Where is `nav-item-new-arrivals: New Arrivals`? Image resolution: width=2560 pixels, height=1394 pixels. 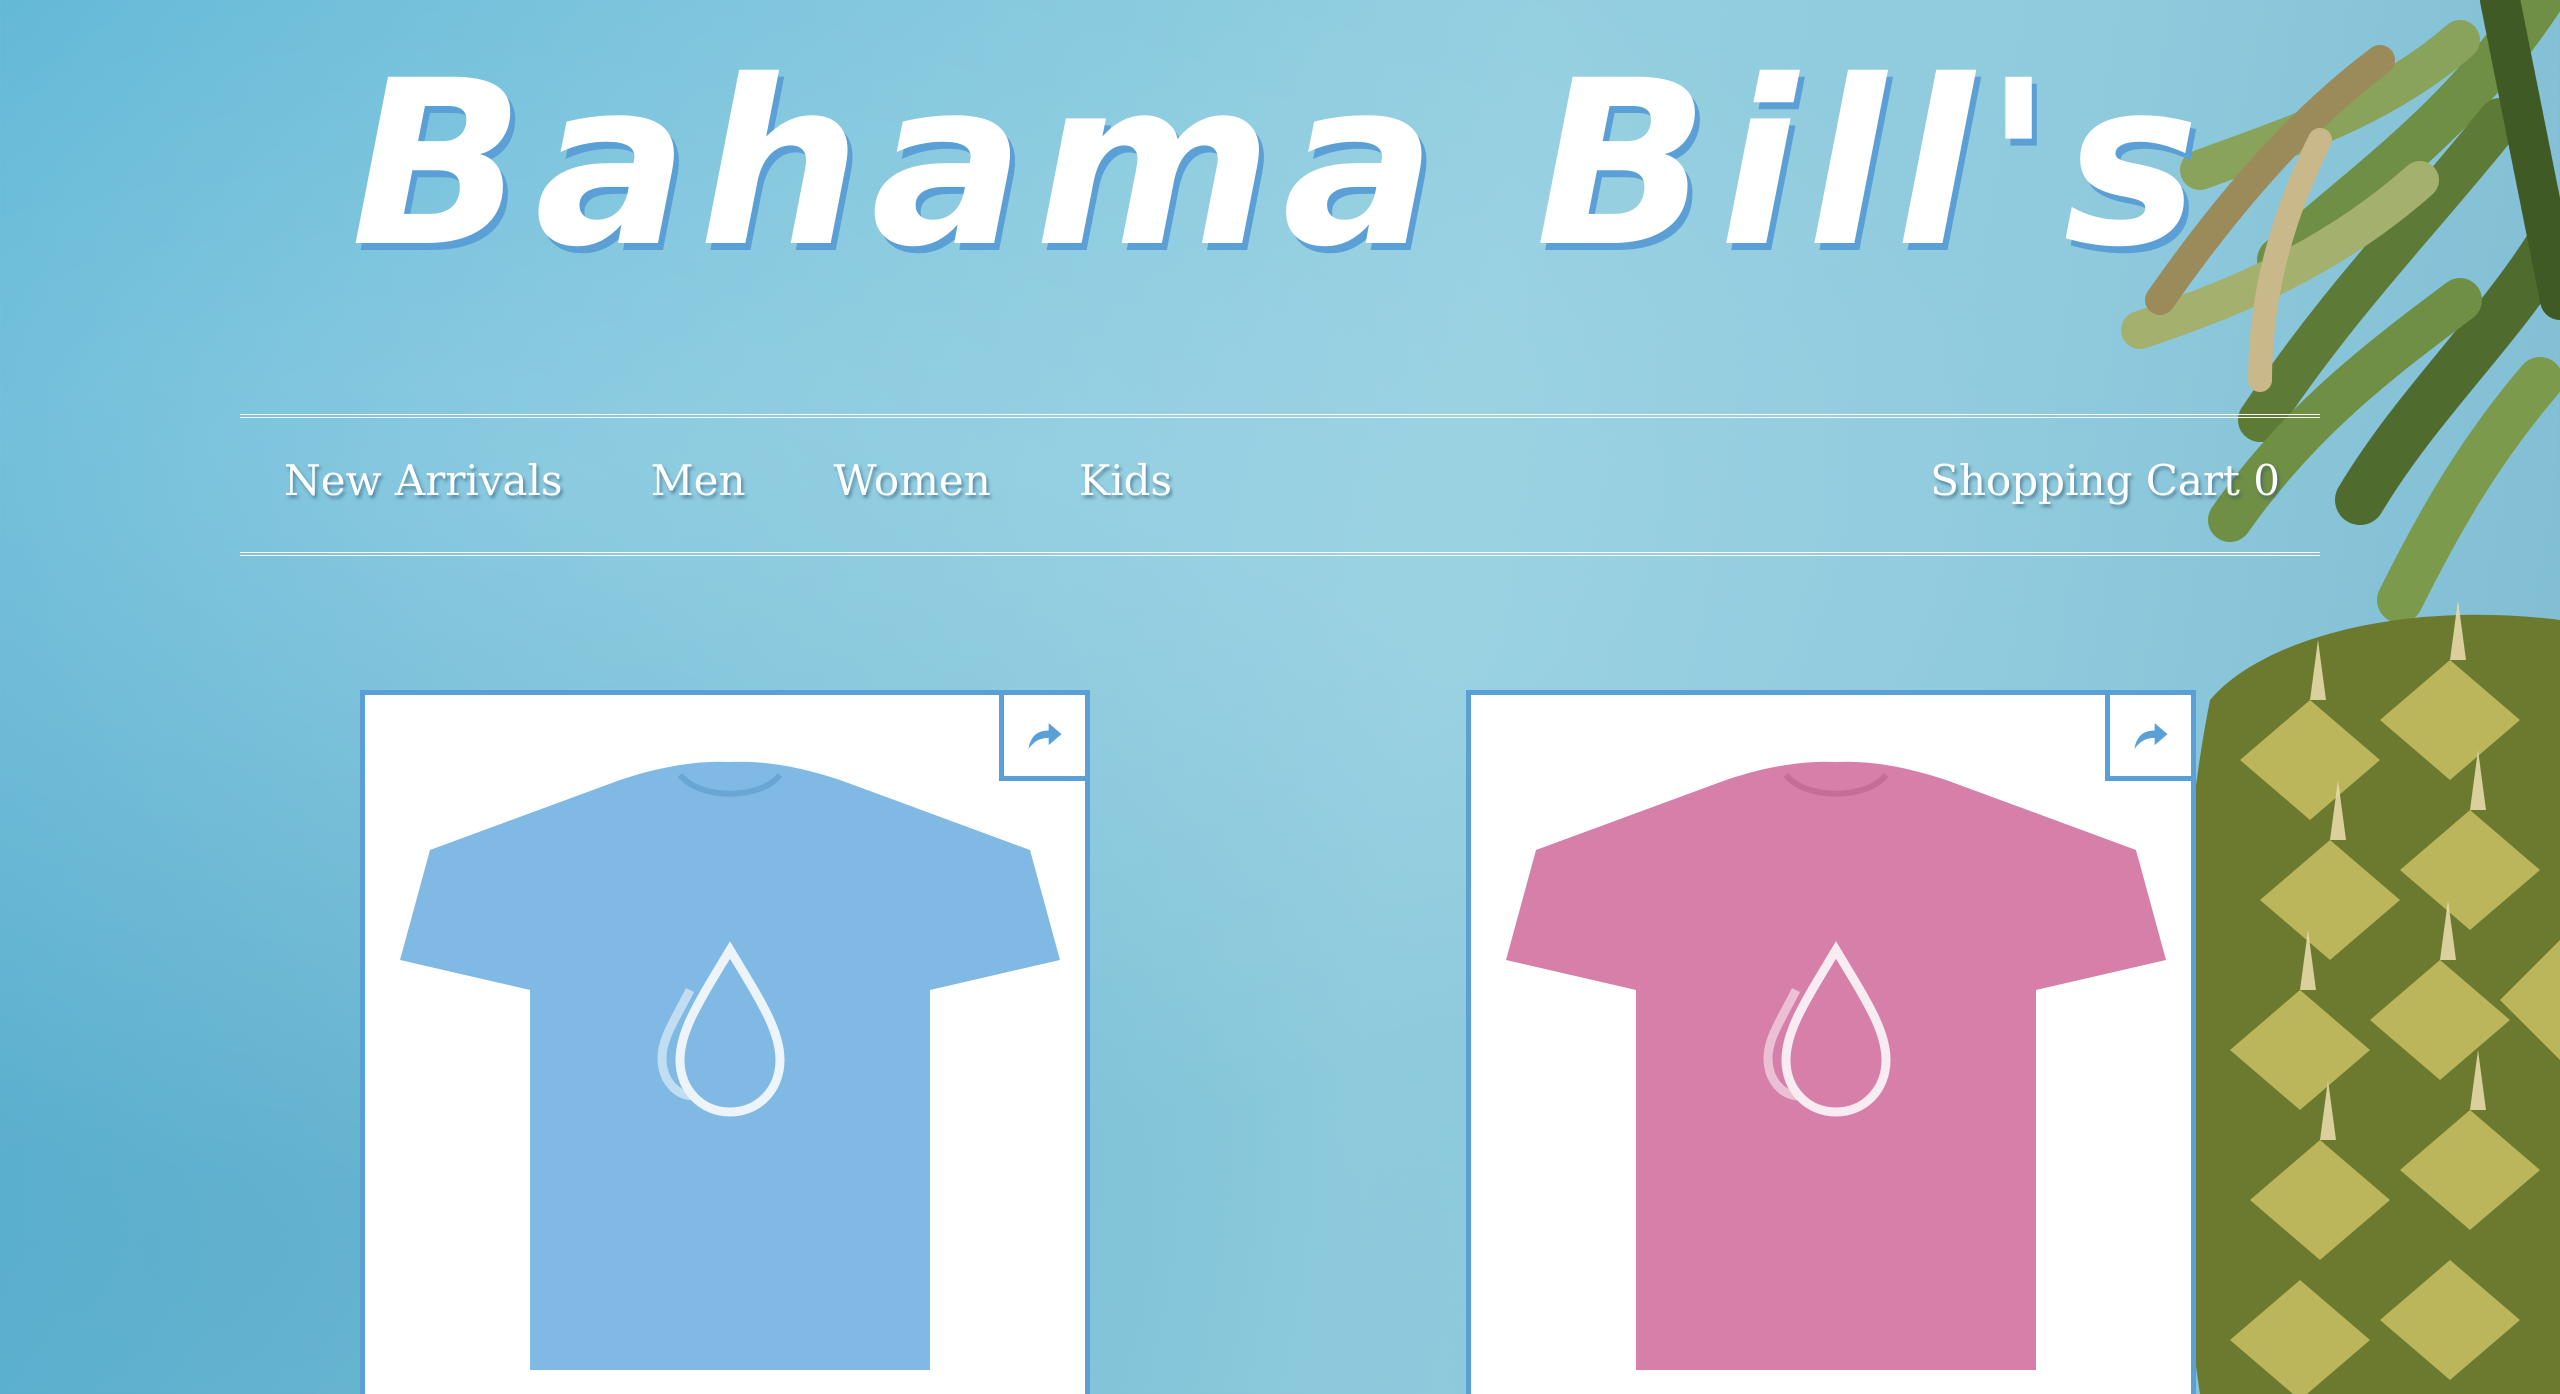 nav-item-new-arrivals: New Arrivals is located at coordinates (423, 480).